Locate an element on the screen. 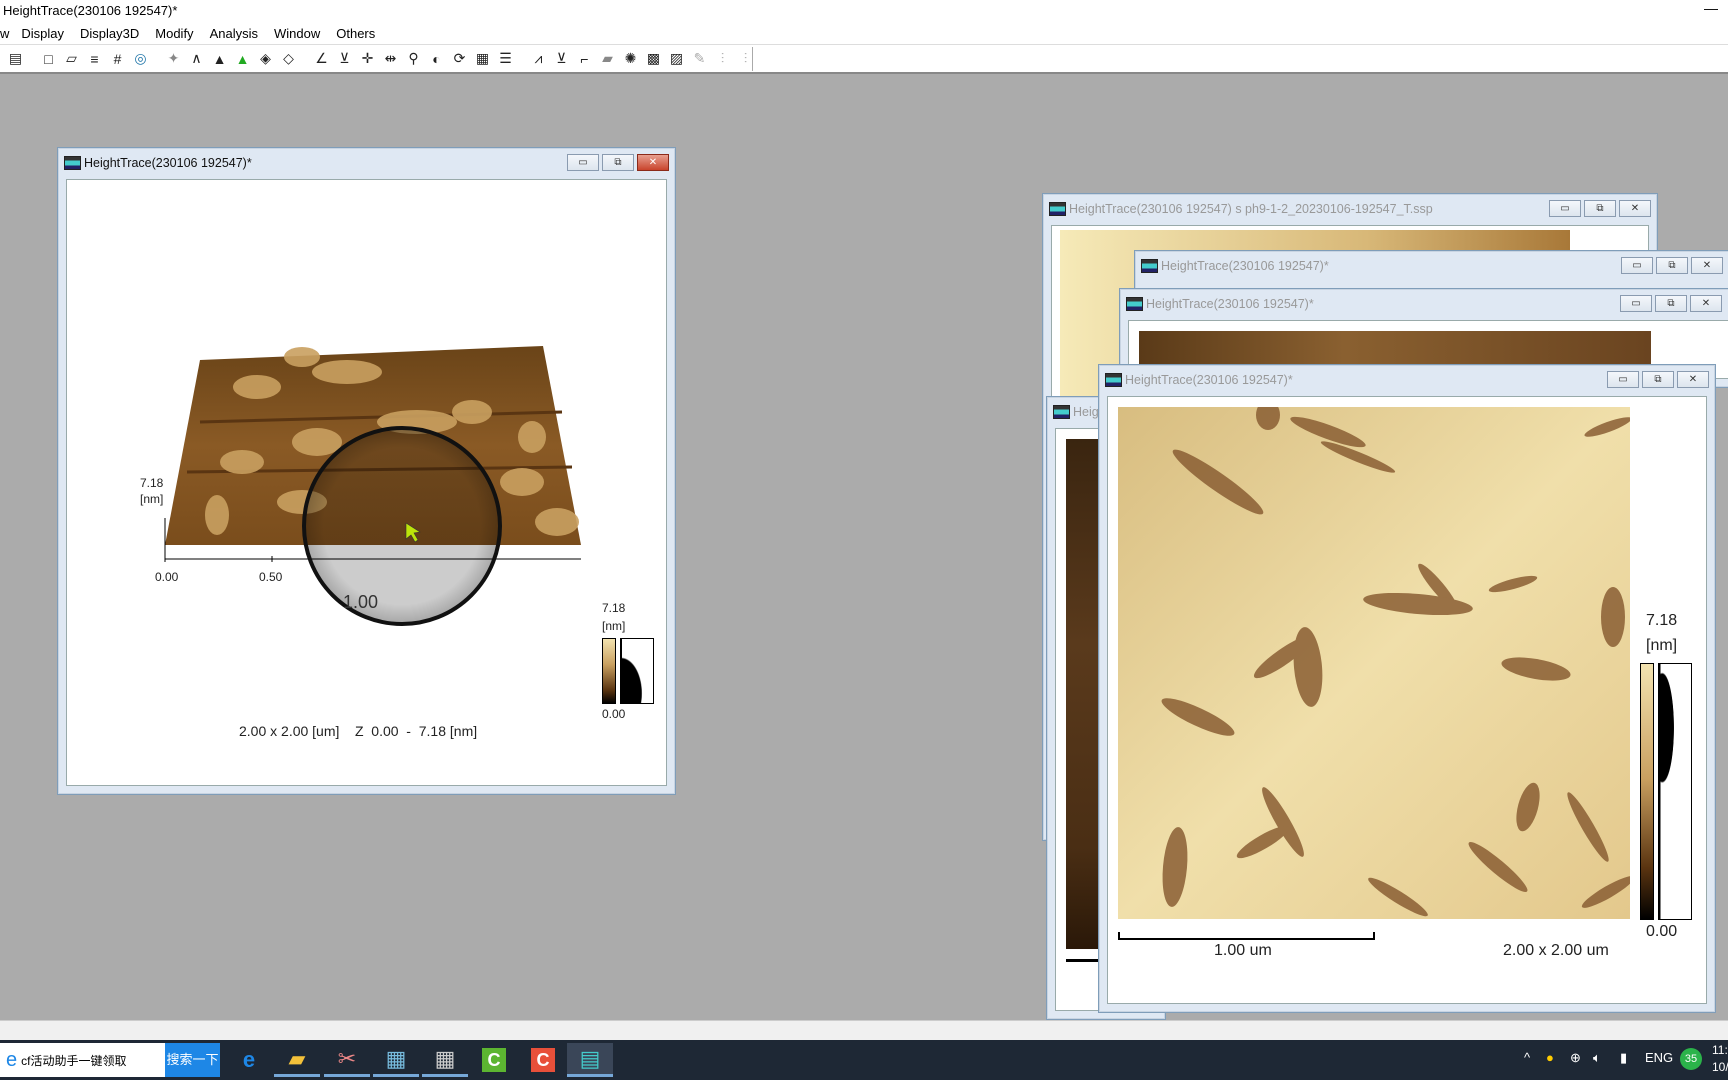 Image resolution: width=1728 pixels, height=1080 pixels. rectangle-icon: □ is located at coordinates (48, 59).